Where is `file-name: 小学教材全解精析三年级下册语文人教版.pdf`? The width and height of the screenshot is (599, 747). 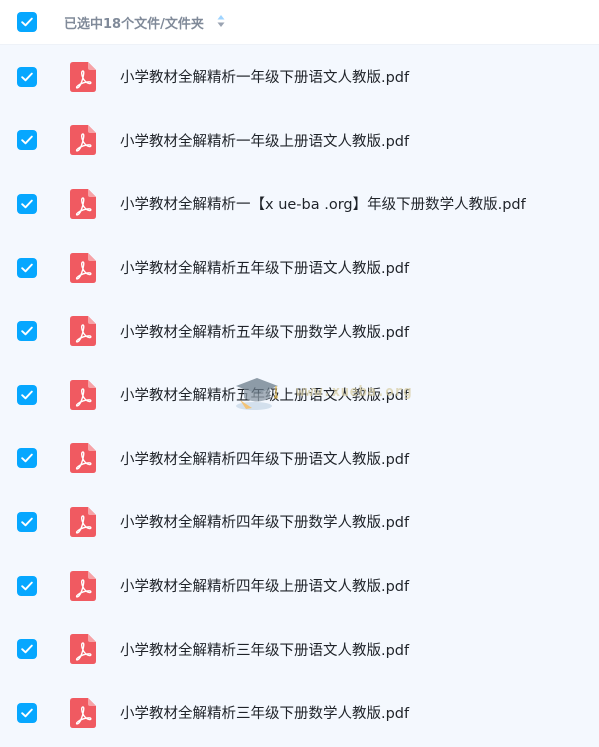
file-name: 小学教材全解精析三年级下册语文人教版.pdf is located at coordinates (265, 650).